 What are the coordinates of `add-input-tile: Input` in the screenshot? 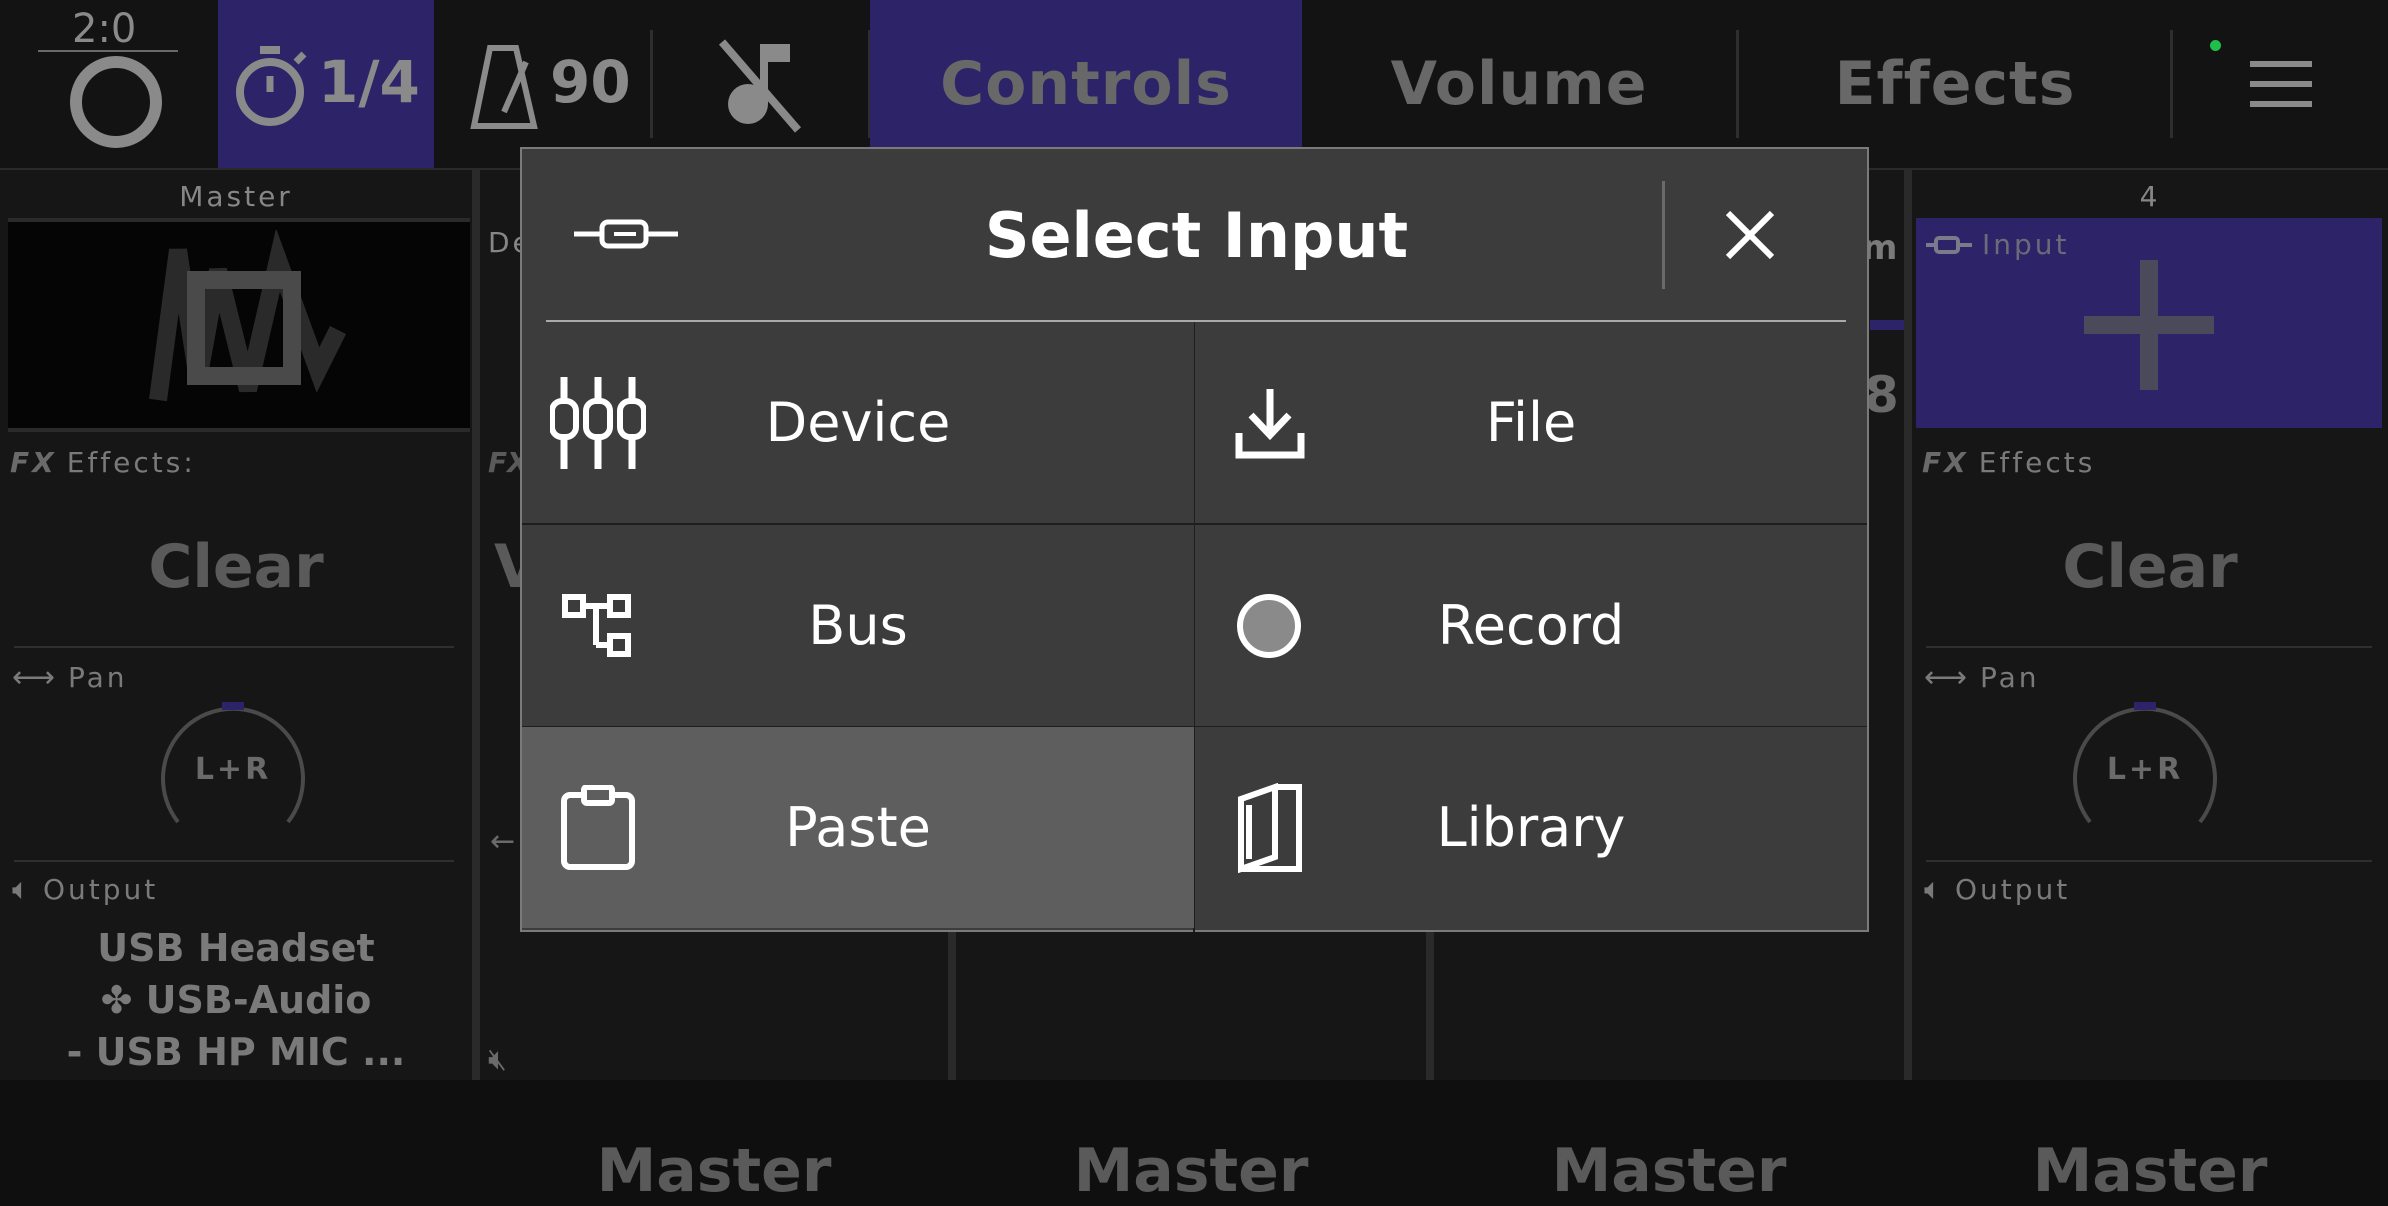 It's located at (2149, 323).